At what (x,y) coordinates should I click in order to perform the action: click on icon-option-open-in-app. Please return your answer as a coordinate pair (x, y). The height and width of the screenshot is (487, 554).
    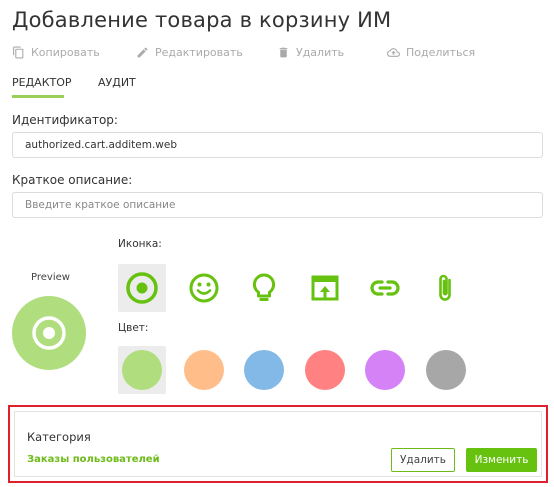
    Looking at the image, I should click on (325, 288).